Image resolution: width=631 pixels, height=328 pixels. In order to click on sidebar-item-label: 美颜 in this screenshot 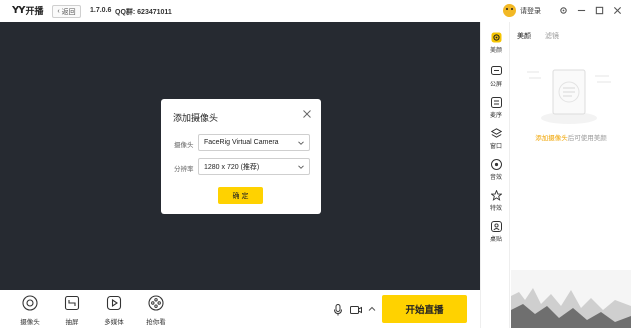, I will do `click(495, 51)`.